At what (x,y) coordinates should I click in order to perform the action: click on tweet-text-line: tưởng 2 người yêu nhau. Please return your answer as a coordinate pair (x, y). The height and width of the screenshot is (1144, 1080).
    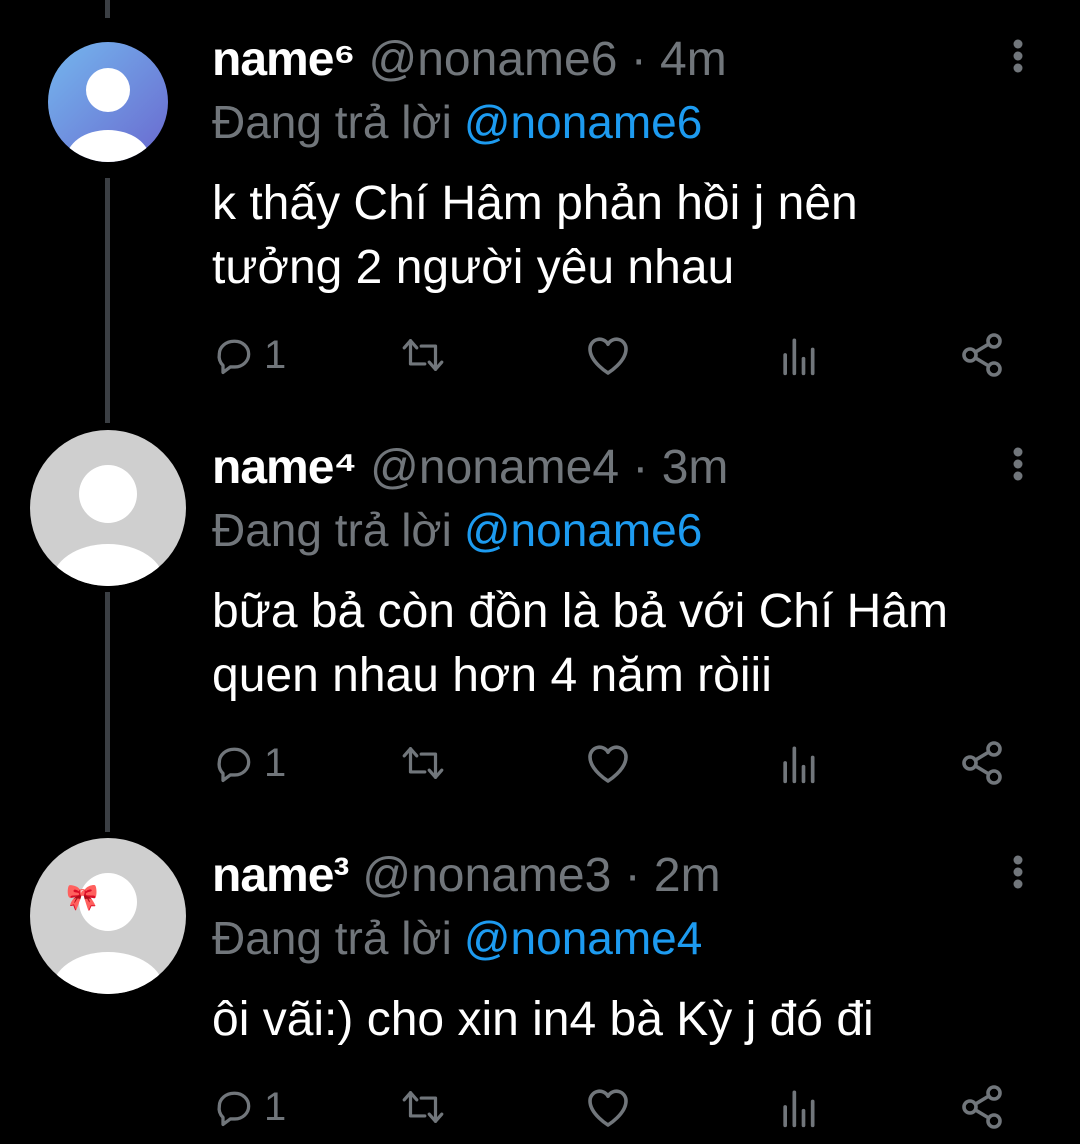
    Looking at the image, I should click on (473, 267).